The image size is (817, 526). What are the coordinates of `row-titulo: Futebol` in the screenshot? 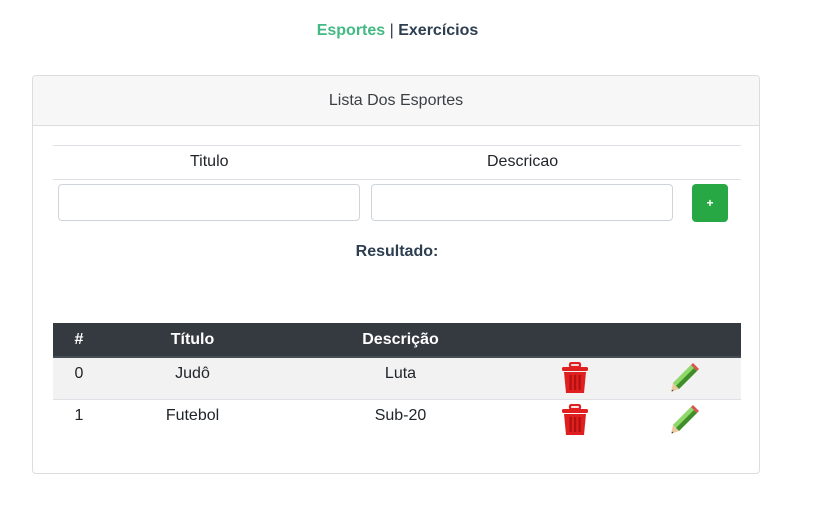 It's located at (192, 415).